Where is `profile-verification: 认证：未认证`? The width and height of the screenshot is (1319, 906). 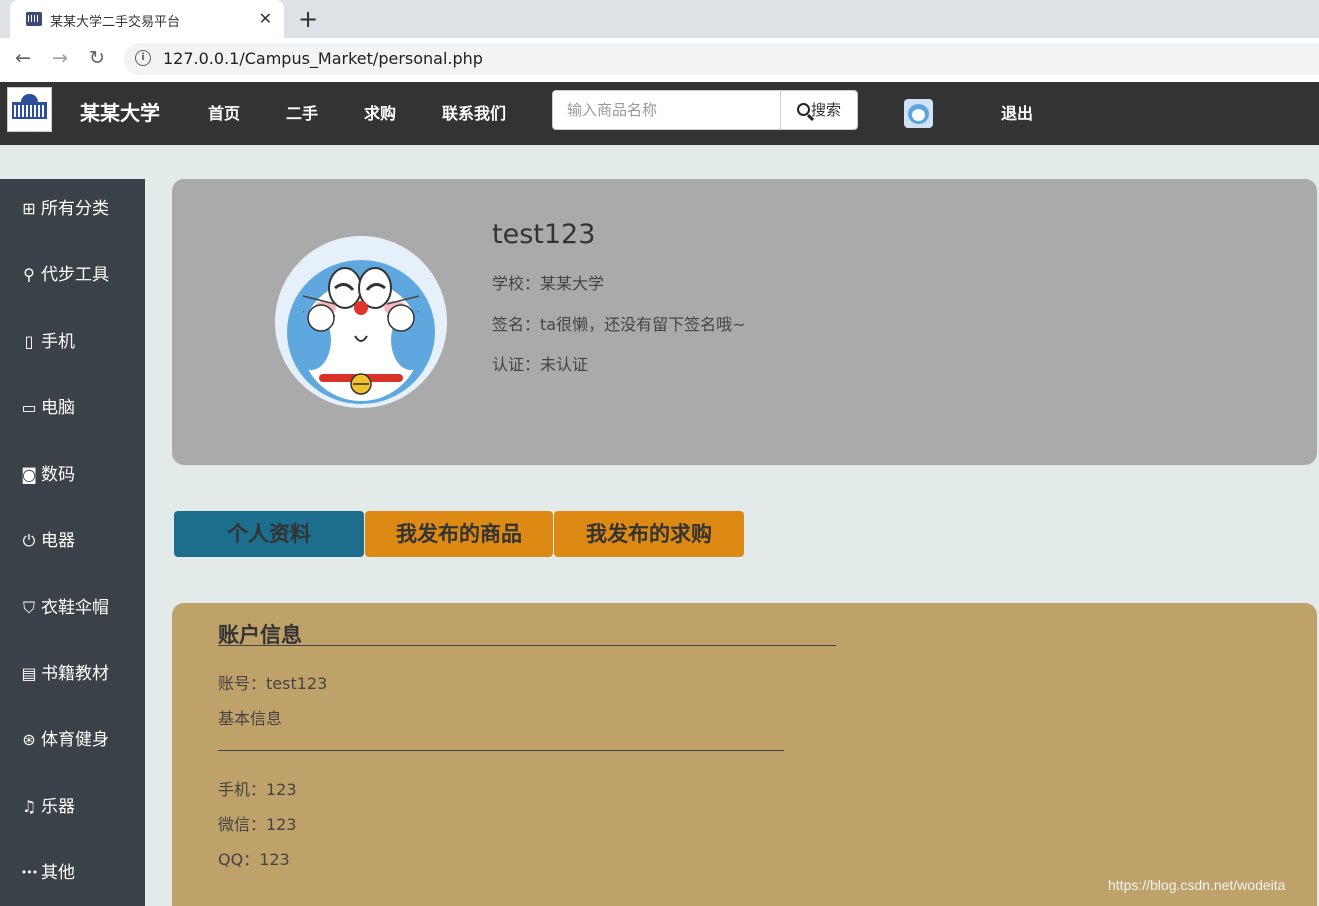
profile-verification: 认证：未认证 is located at coordinates (540, 363).